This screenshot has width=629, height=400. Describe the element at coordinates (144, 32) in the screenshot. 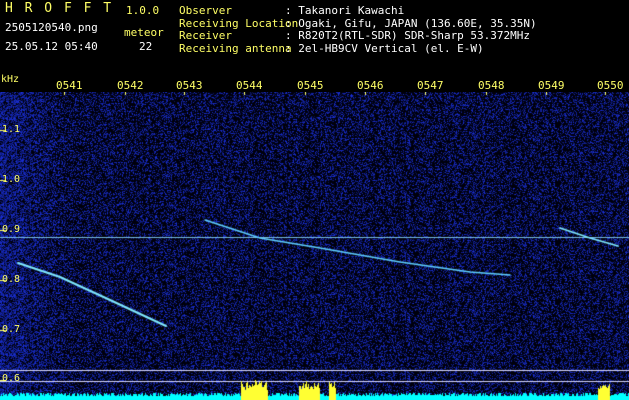

I see `meteor-label: meteor` at that location.